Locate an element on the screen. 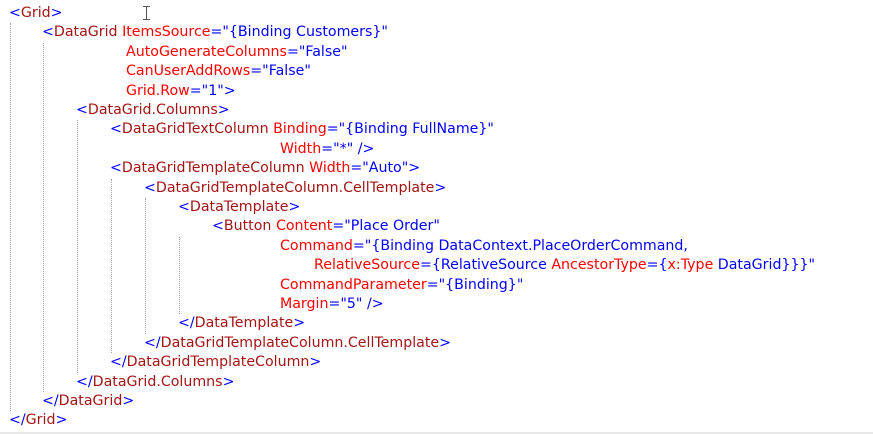  code-token: x:Type is located at coordinates (690, 265).